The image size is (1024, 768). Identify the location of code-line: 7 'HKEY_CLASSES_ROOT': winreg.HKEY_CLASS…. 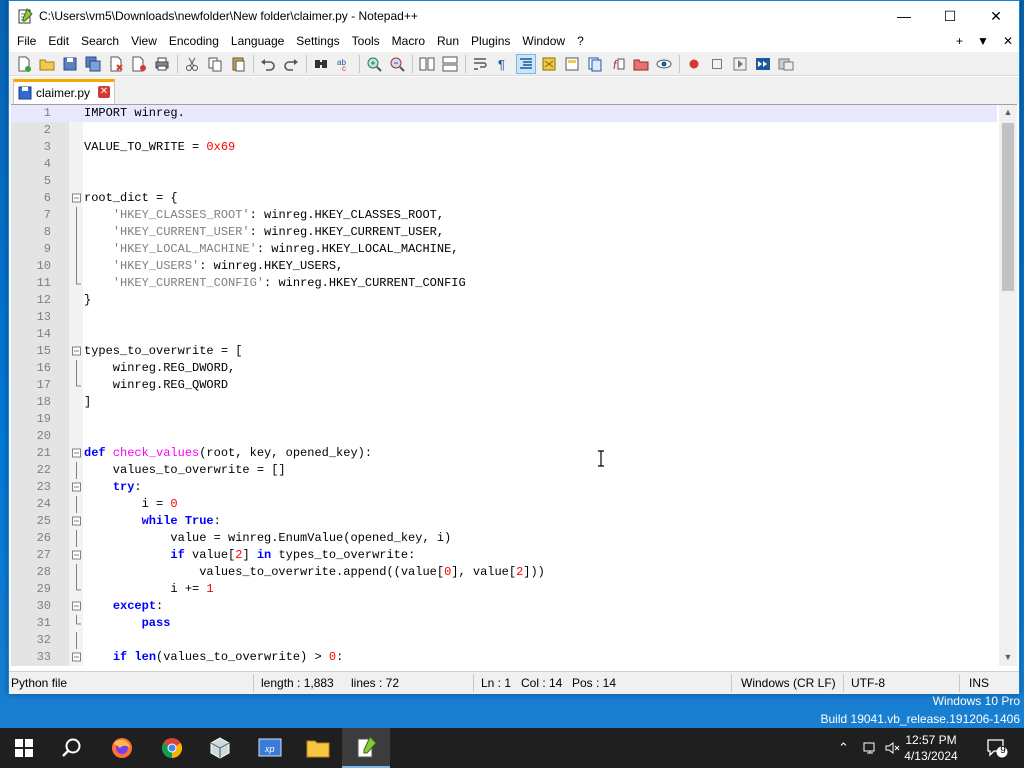
(504, 215).